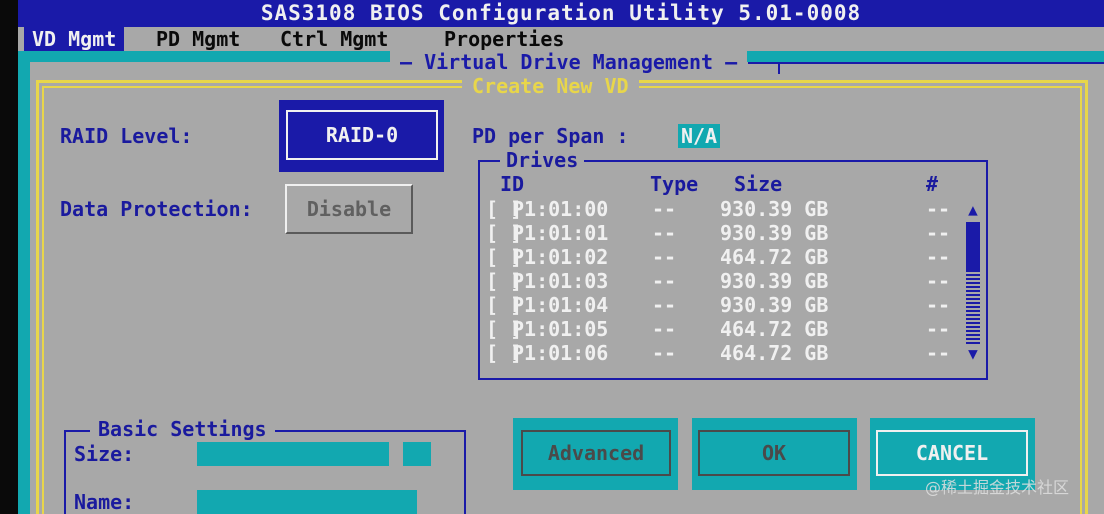 This screenshot has height=514, width=1104. I want to click on panel-rule-tick, so click(779, 68).